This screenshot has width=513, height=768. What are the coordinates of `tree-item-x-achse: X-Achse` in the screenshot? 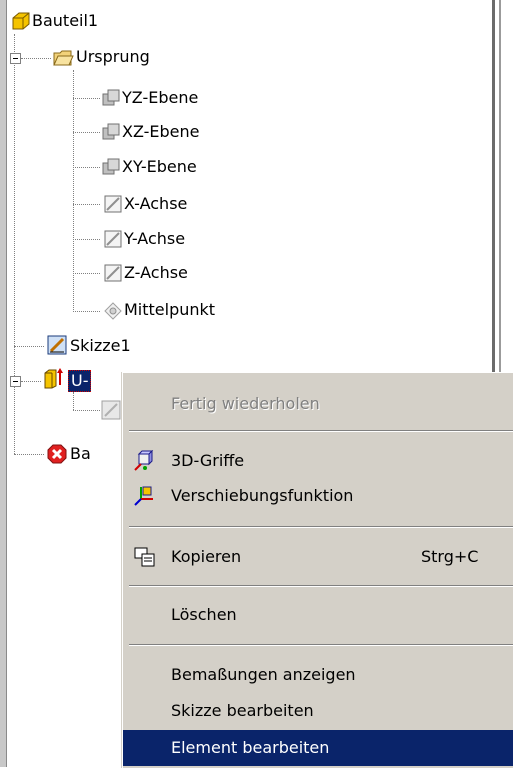 It's located at (155, 204).